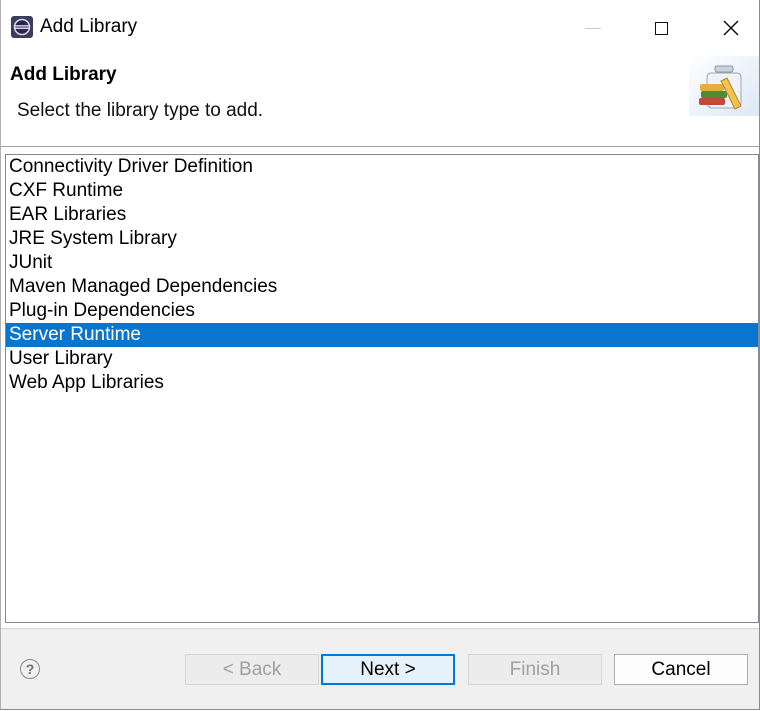 Image resolution: width=760 pixels, height=711 pixels. What do you see at coordinates (382, 191) in the screenshot?
I see `list-item: CXF Runtime` at bounding box center [382, 191].